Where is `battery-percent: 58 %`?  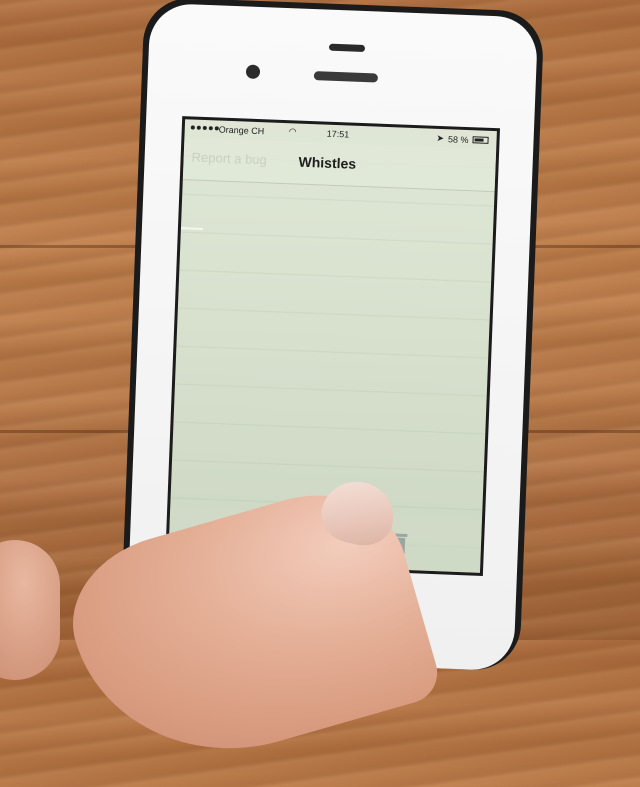
battery-percent: 58 % is located at coordinates (458, 139).